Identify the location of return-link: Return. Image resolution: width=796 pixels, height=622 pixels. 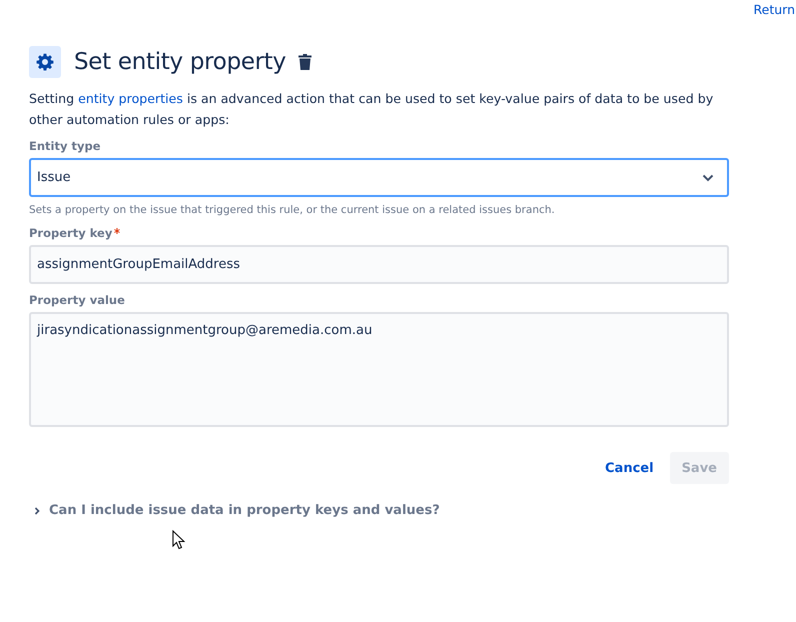
(775, 14).